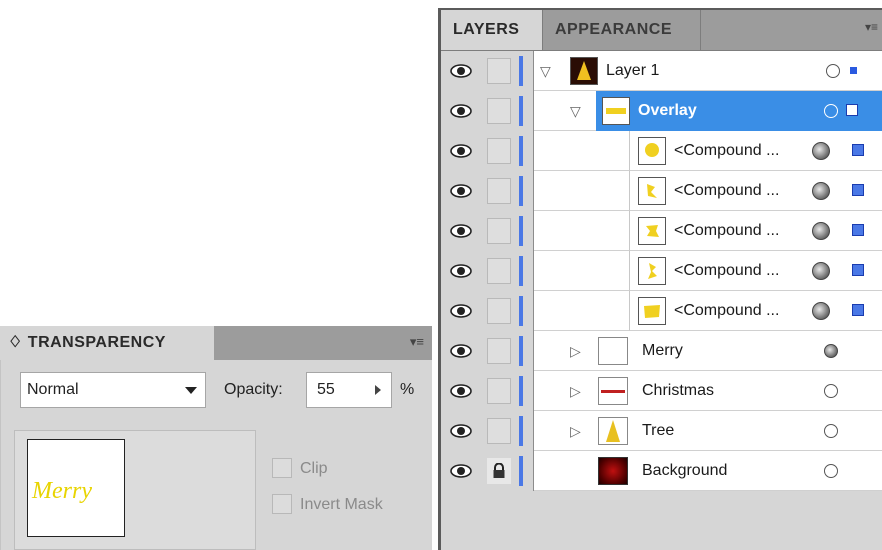 This screenshot has height=550, width=882. What do you see at coordinates (53, 389) in the screenshot?
I see `blend-mode-value: Normal` at bounding box center [53, 389].